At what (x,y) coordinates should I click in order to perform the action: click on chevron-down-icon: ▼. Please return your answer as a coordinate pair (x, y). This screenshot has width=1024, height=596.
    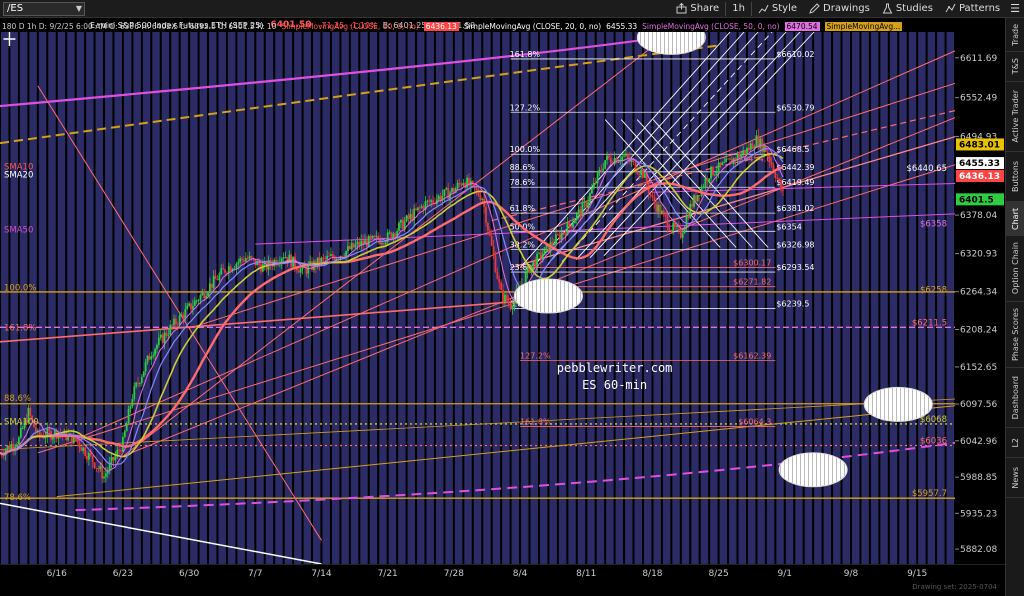
    Looking at the image, I should click on (79, 8).